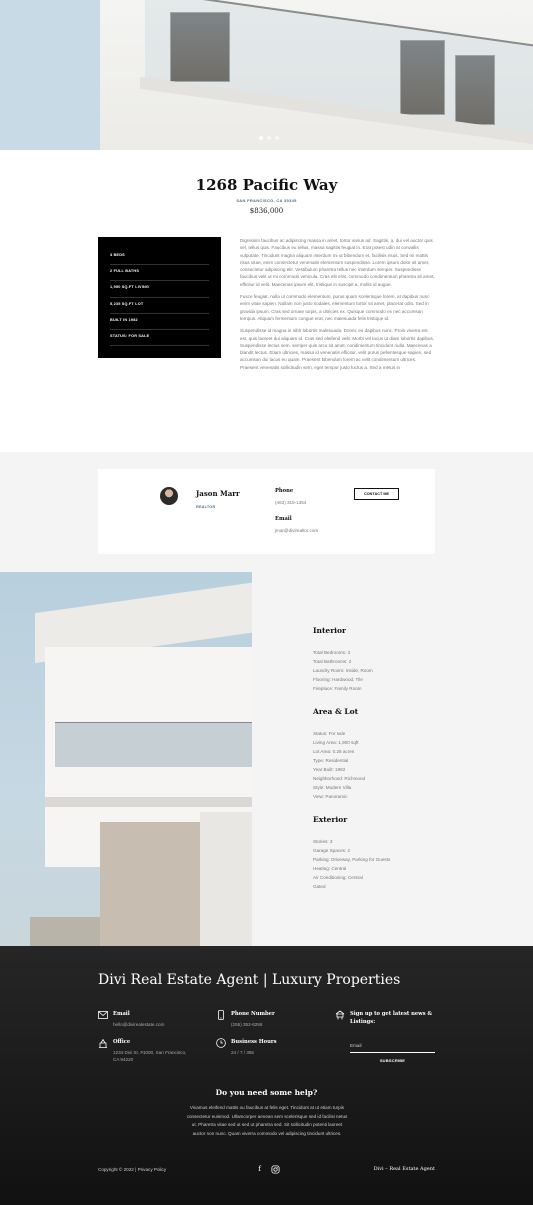 The width and height of the screenshot is (533, 1205). Describe the element at coordinates (266, 75) in the screenshot. I see `hero-image` at that location.